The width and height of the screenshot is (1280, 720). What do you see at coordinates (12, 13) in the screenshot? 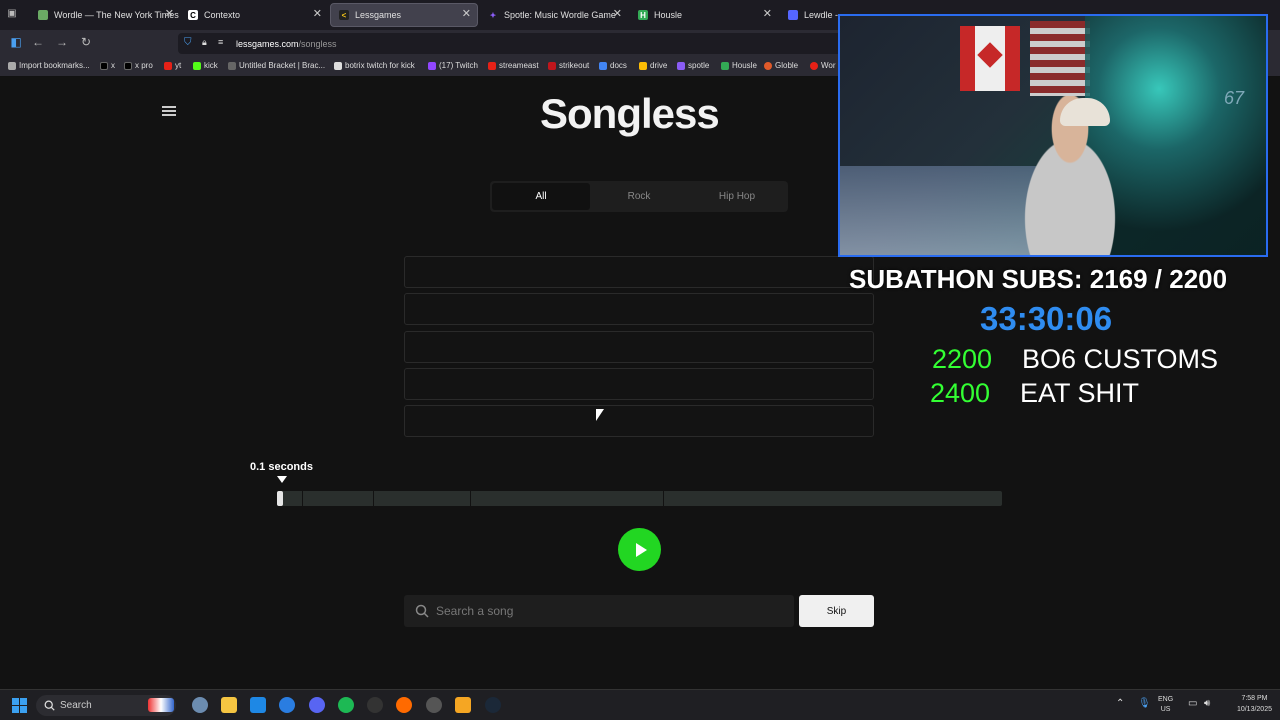
I see `tab-list-icon: ▣` at bounding box center [12, 13].